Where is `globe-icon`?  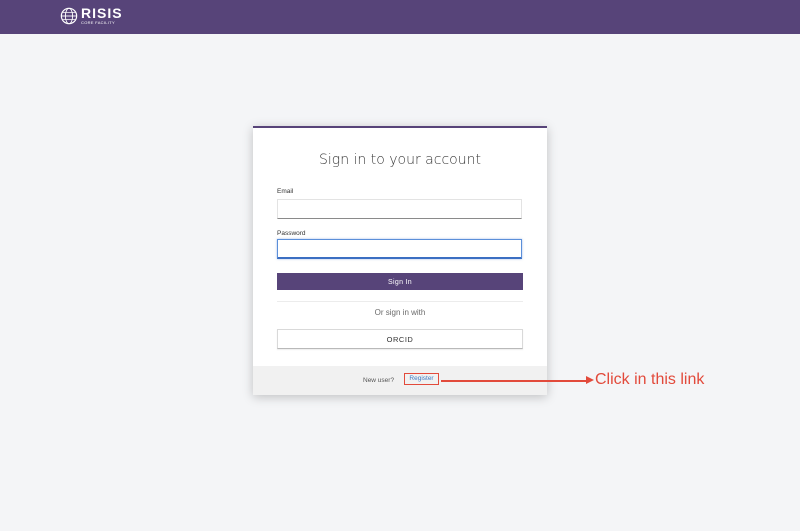 globe-icon is located at coordinates (69, 15).